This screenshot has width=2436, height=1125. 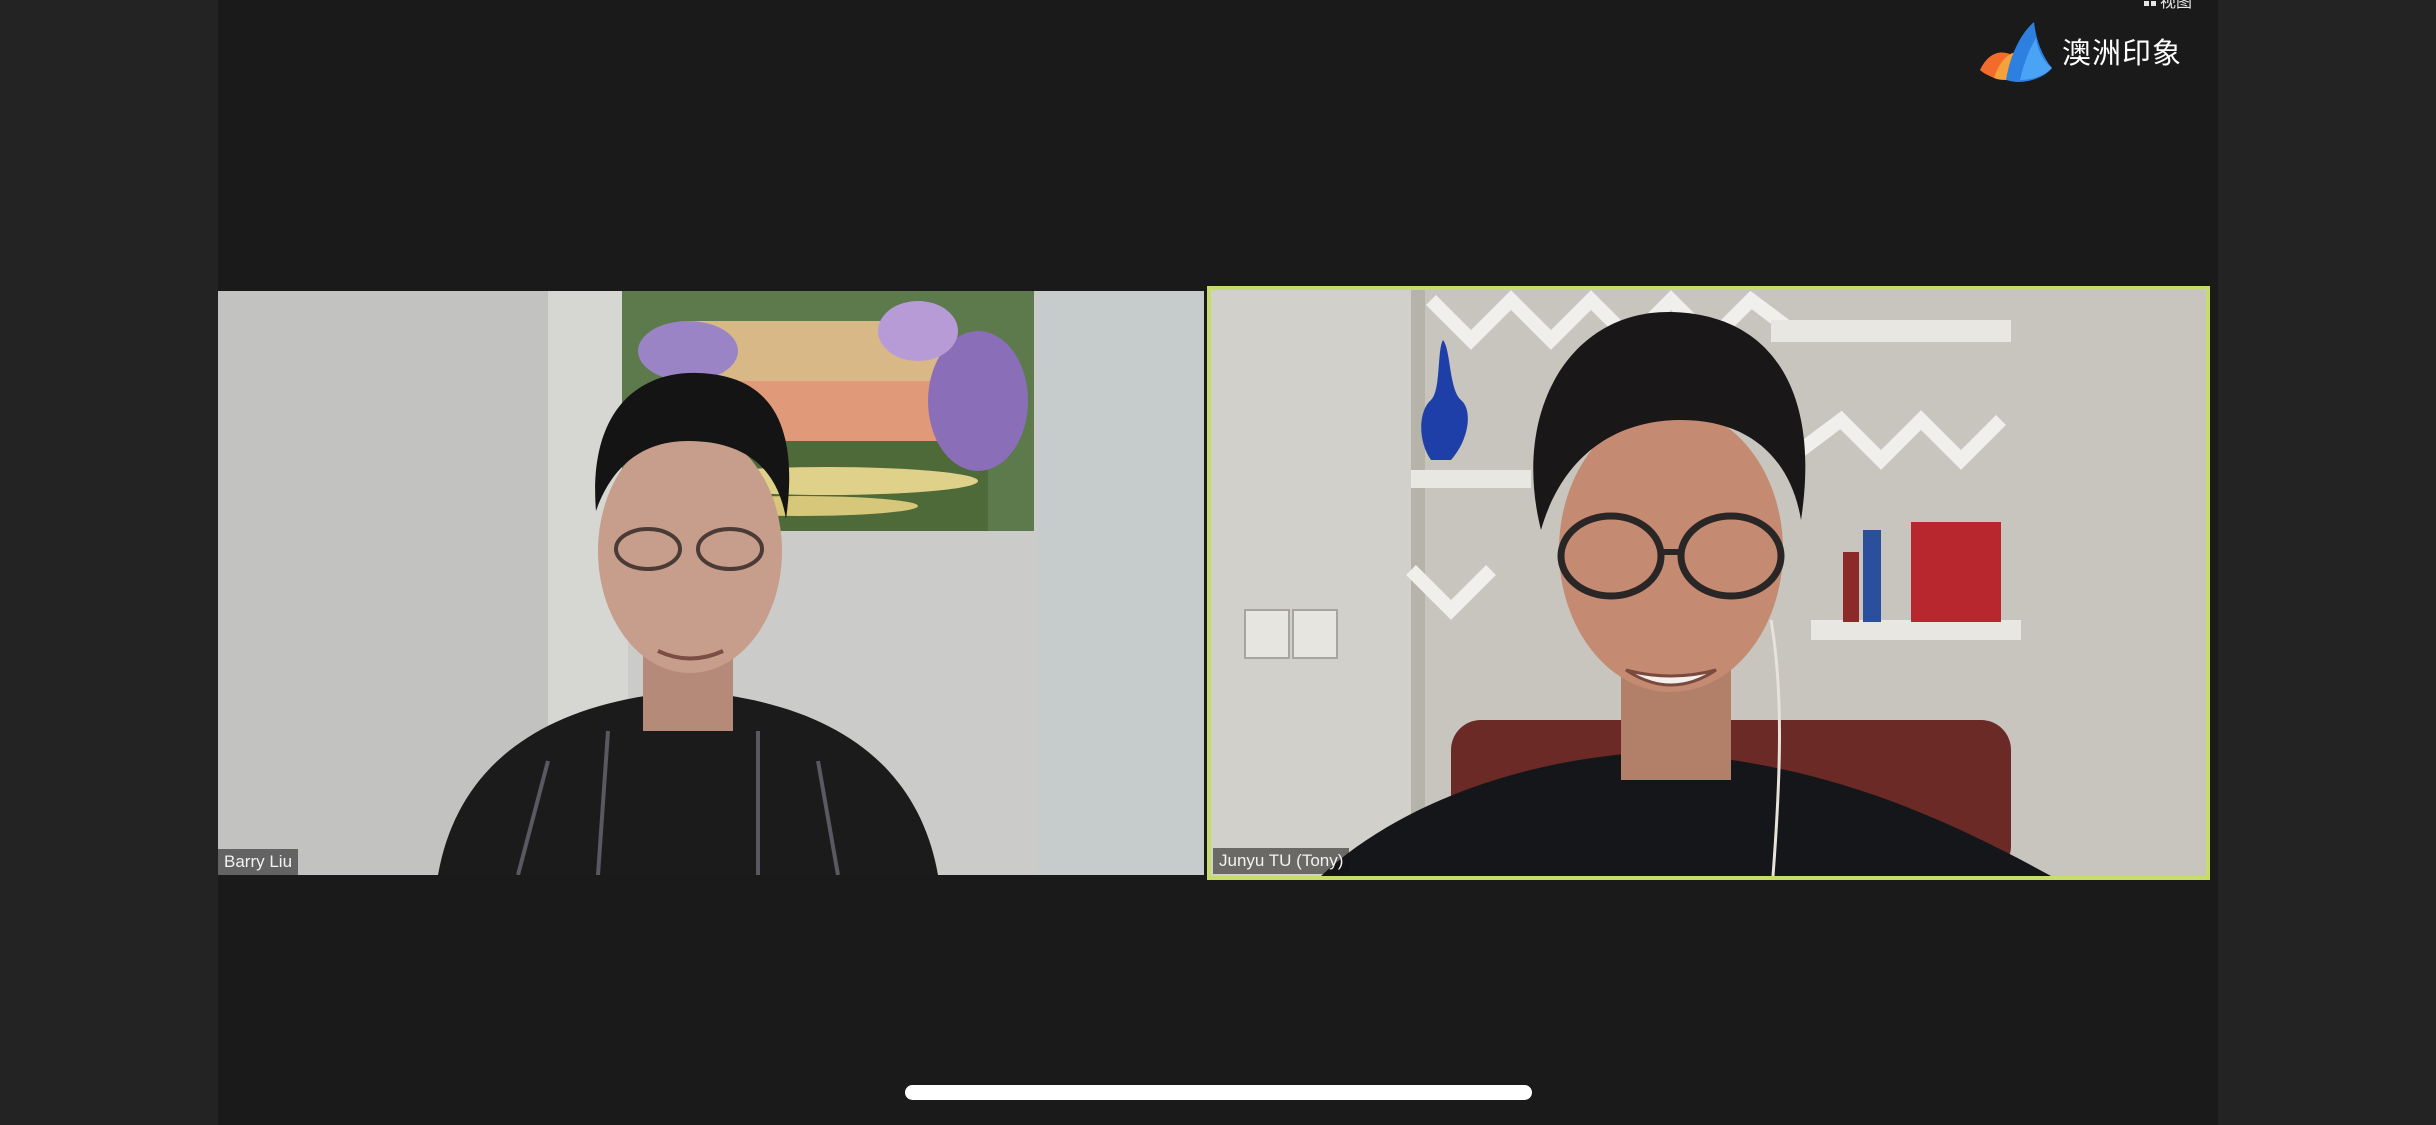 What do you see at coordinates (258, 862) in the screenshot?
I see `participant-name-tag: Barry Liu` at bounding box center [258, 862].